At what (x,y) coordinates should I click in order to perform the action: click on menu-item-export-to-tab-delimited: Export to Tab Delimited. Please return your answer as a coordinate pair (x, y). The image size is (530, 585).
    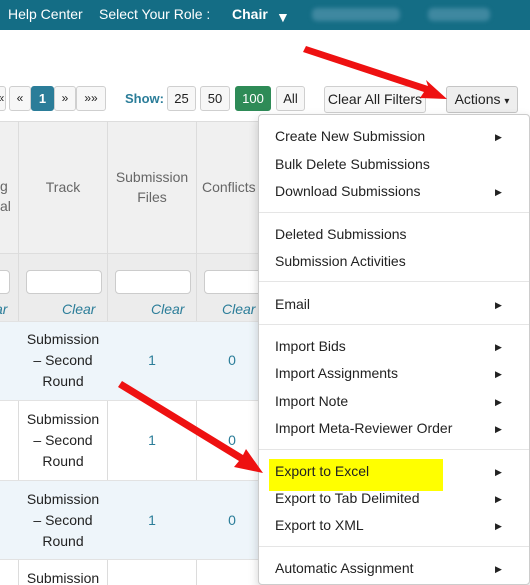
    Looking at the image, I should click on (347, 498).